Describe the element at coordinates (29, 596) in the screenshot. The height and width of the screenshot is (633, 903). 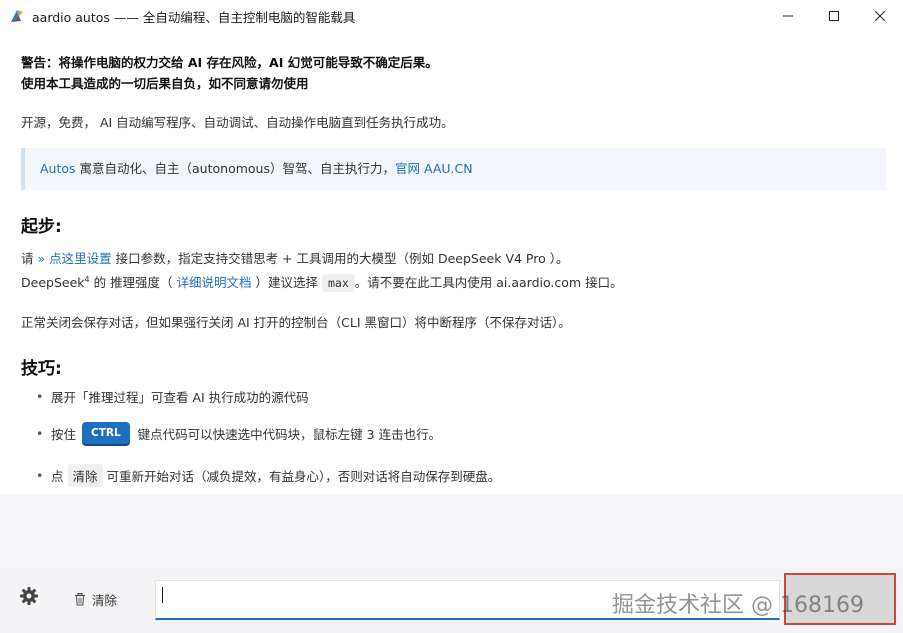
I see `settings-gear-icon` at that location.